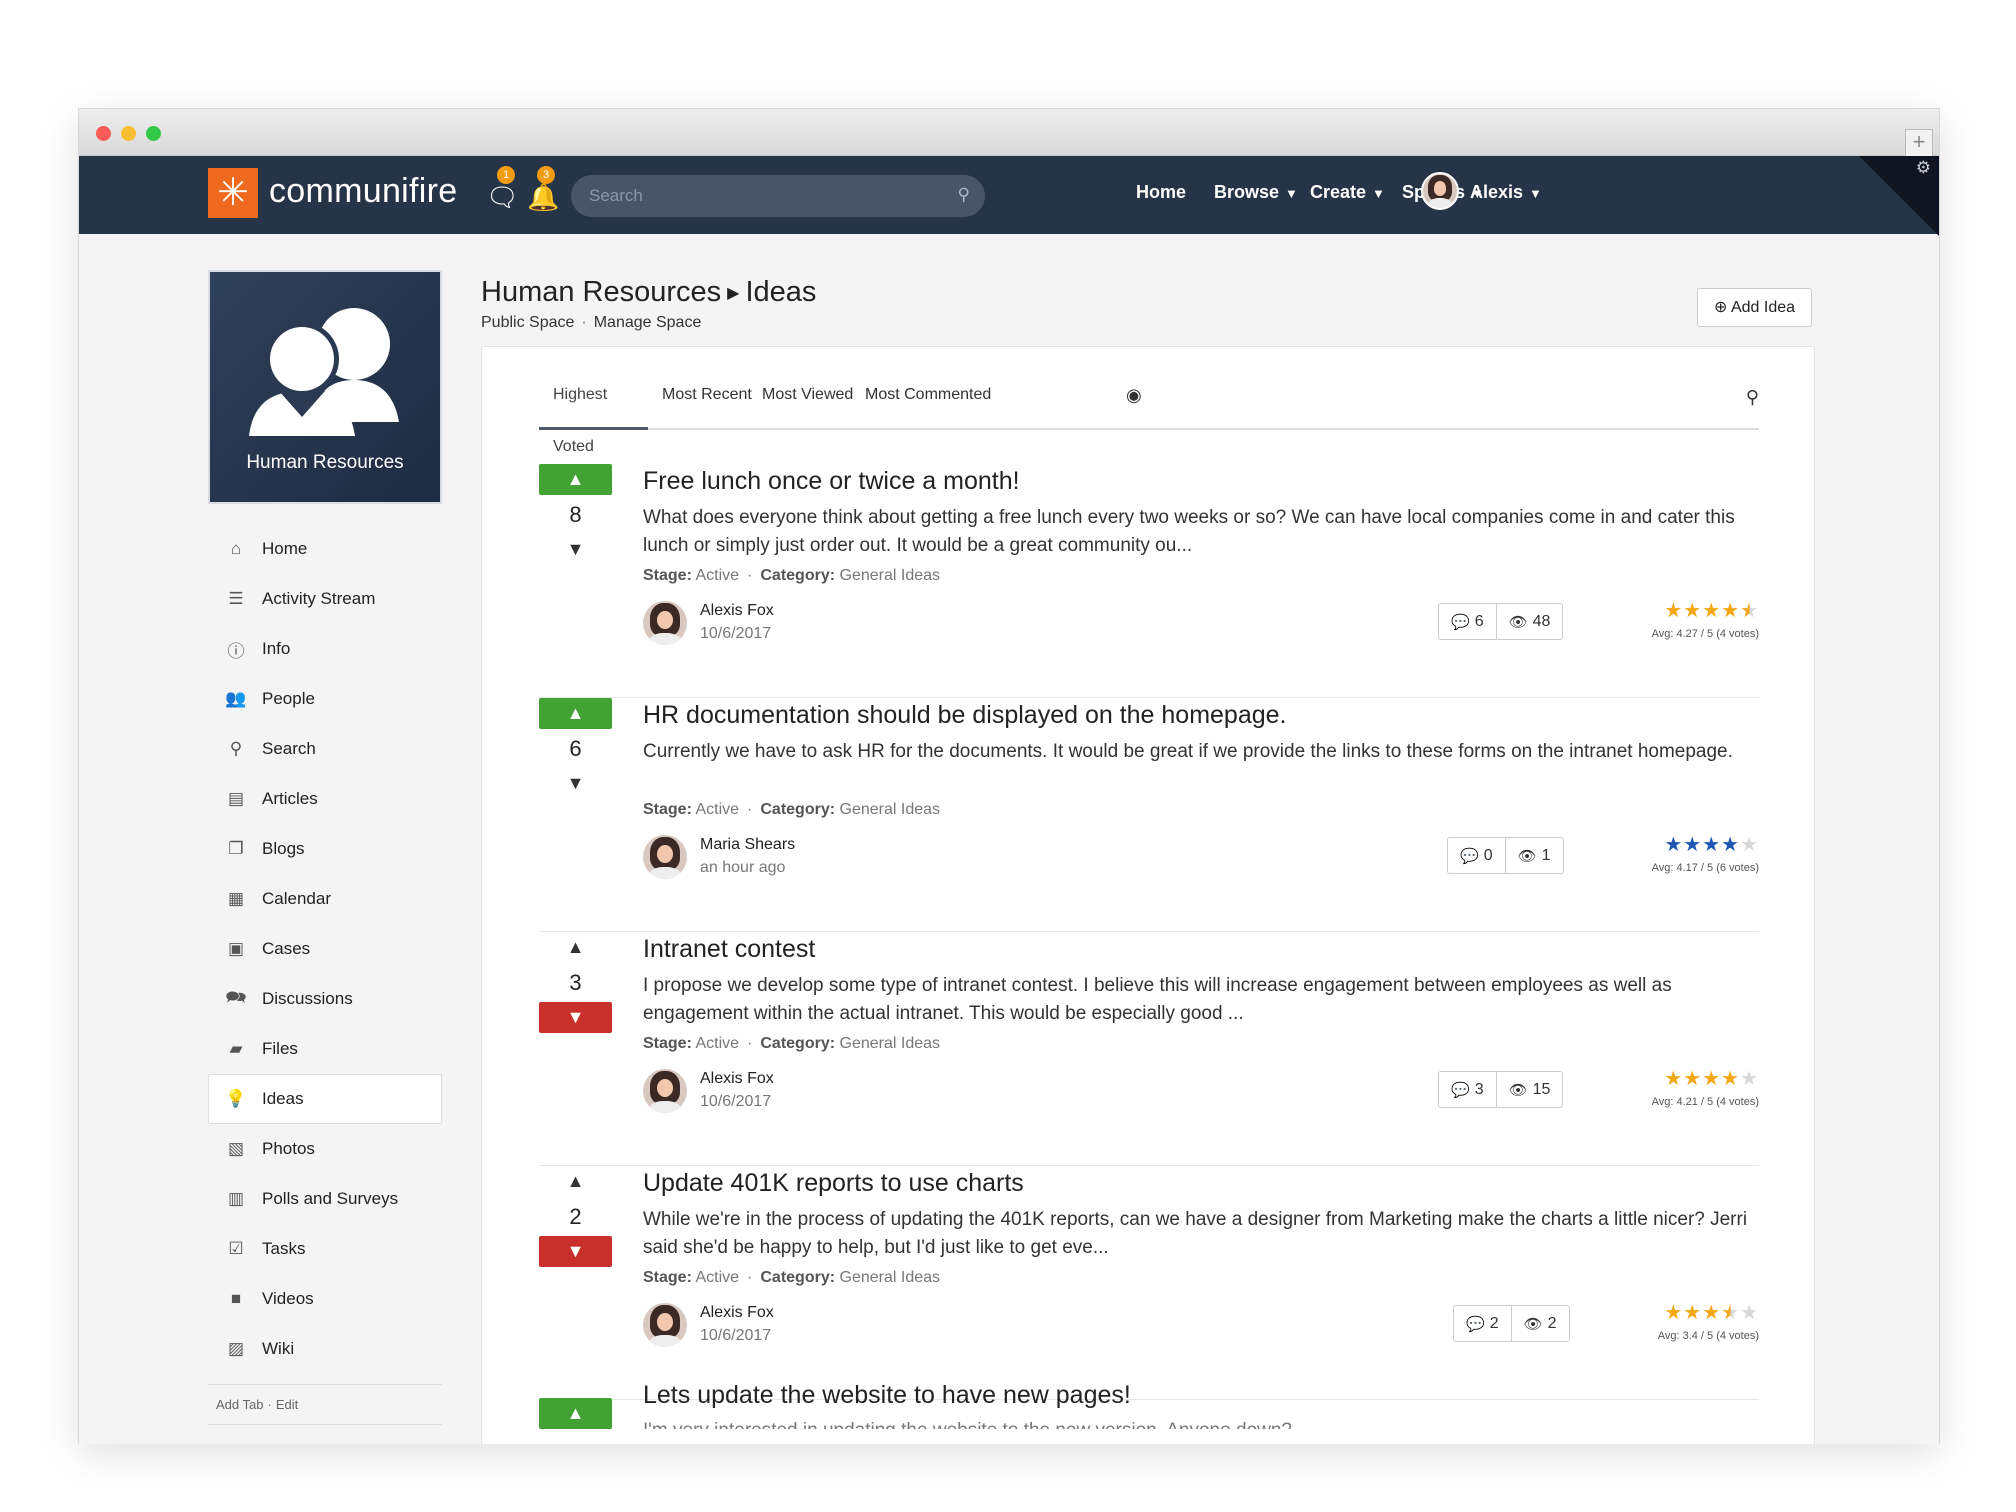  What do you see at coordinates (153, 133) in the screenshot?
I see `maximize-window-button` at bounding box center [153, 133].